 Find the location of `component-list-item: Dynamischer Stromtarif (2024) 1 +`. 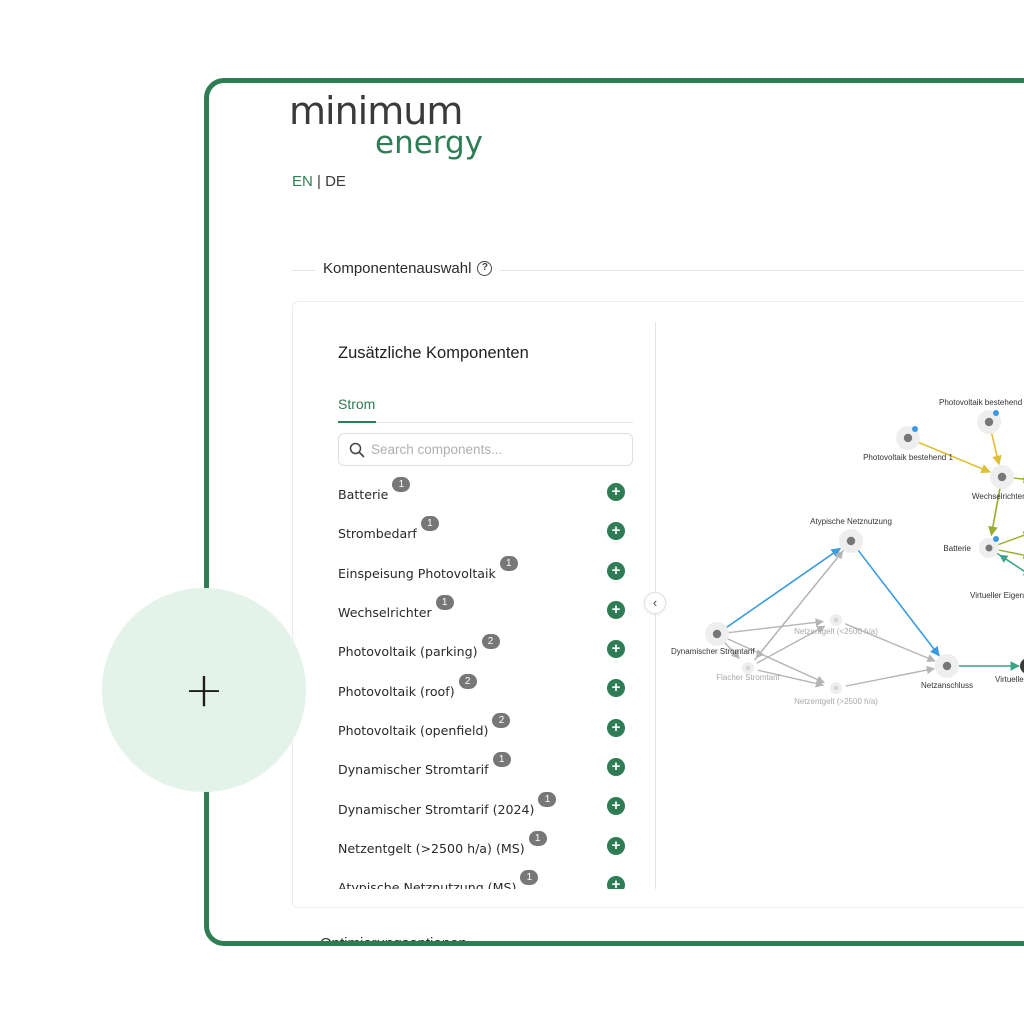

component-list-item: Dynamischer Stromtarif (2024) 1 + is located at coordinates (485, 805).